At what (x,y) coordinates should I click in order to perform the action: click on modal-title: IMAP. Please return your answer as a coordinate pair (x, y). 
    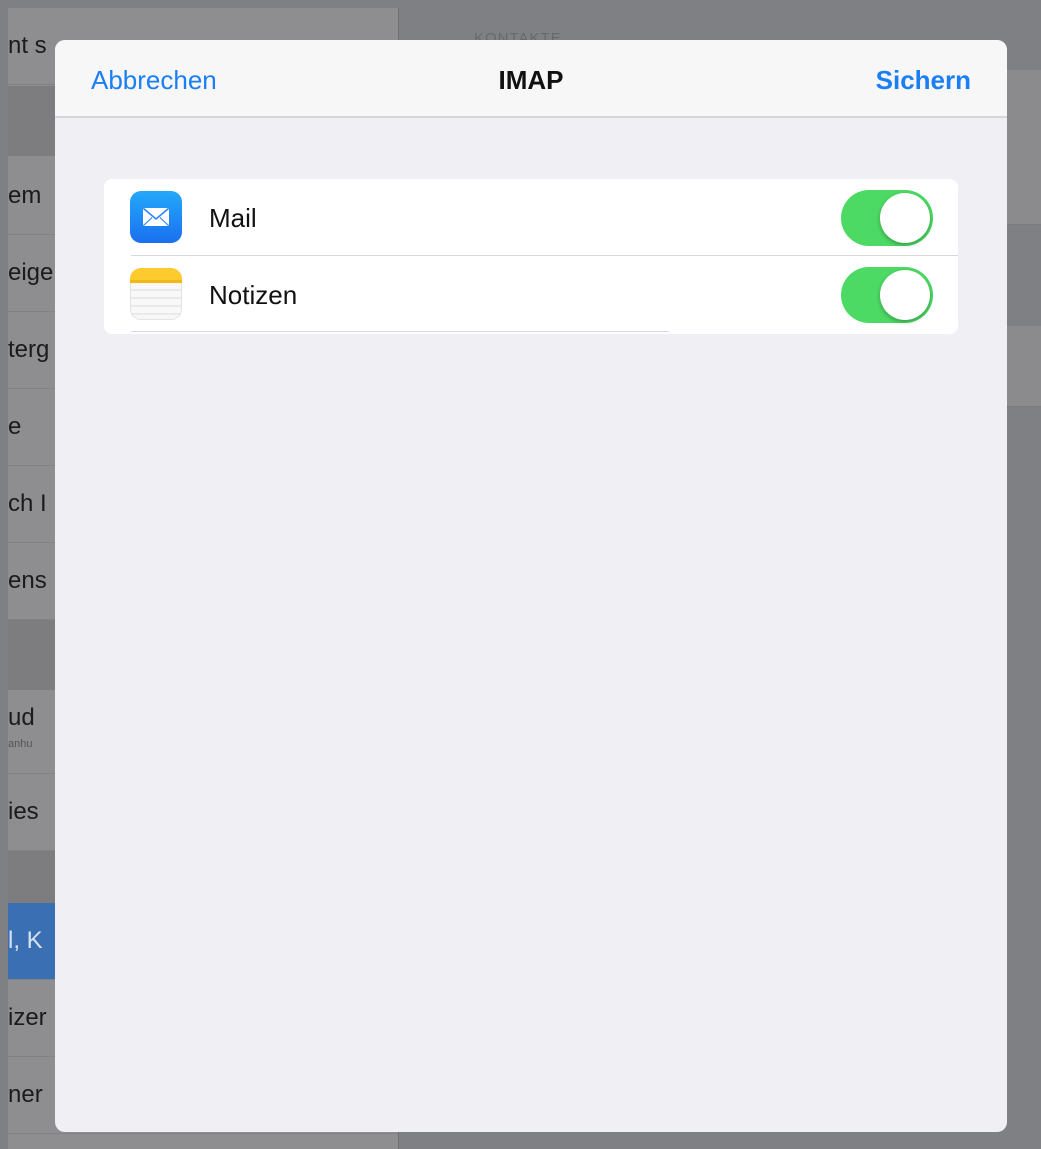
    Looking at the image, I should click on (531, 80).